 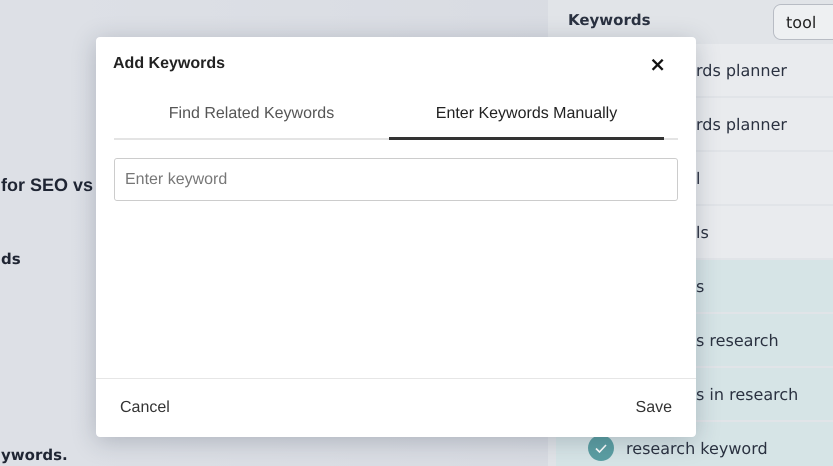 I want to click on keyword-text: s in research, so click(x=747, y=394).